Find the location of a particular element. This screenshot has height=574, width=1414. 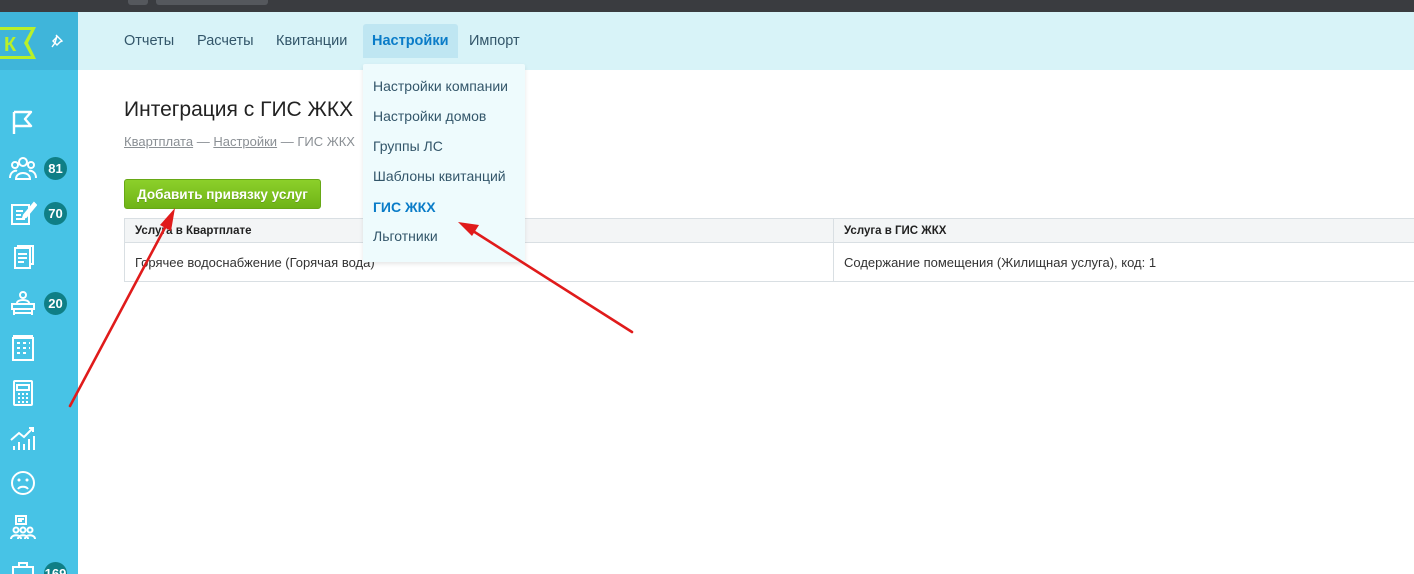

bag-badge: 169 is located at coordinates (55, 567).